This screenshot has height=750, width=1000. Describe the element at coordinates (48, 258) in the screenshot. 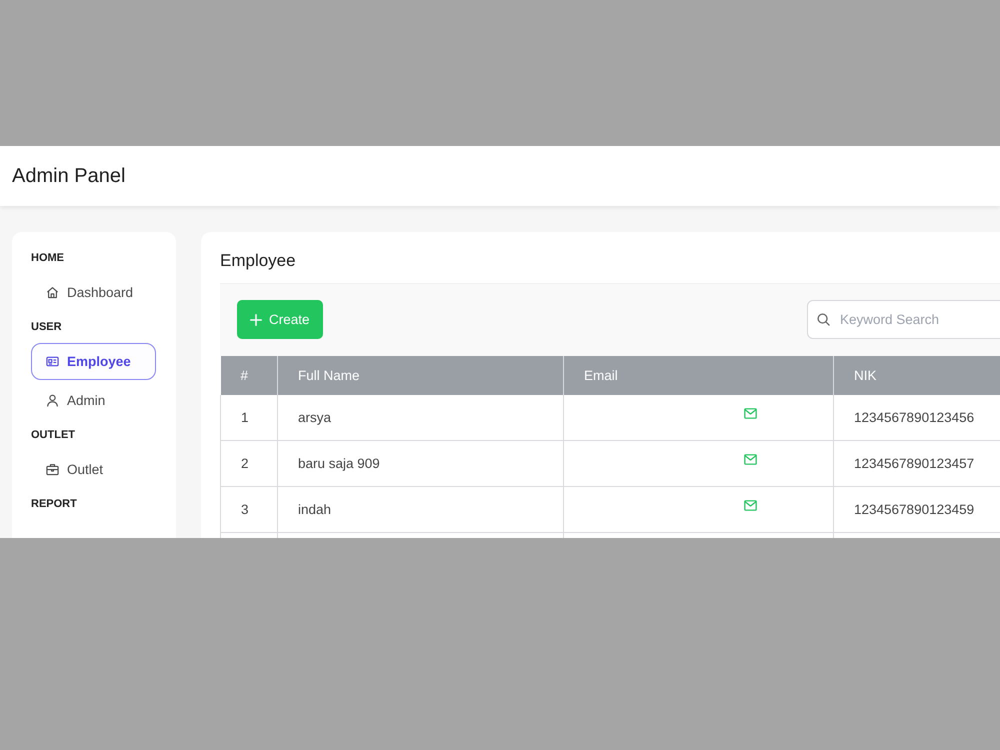

I see `section-heading: HOME` at that location.